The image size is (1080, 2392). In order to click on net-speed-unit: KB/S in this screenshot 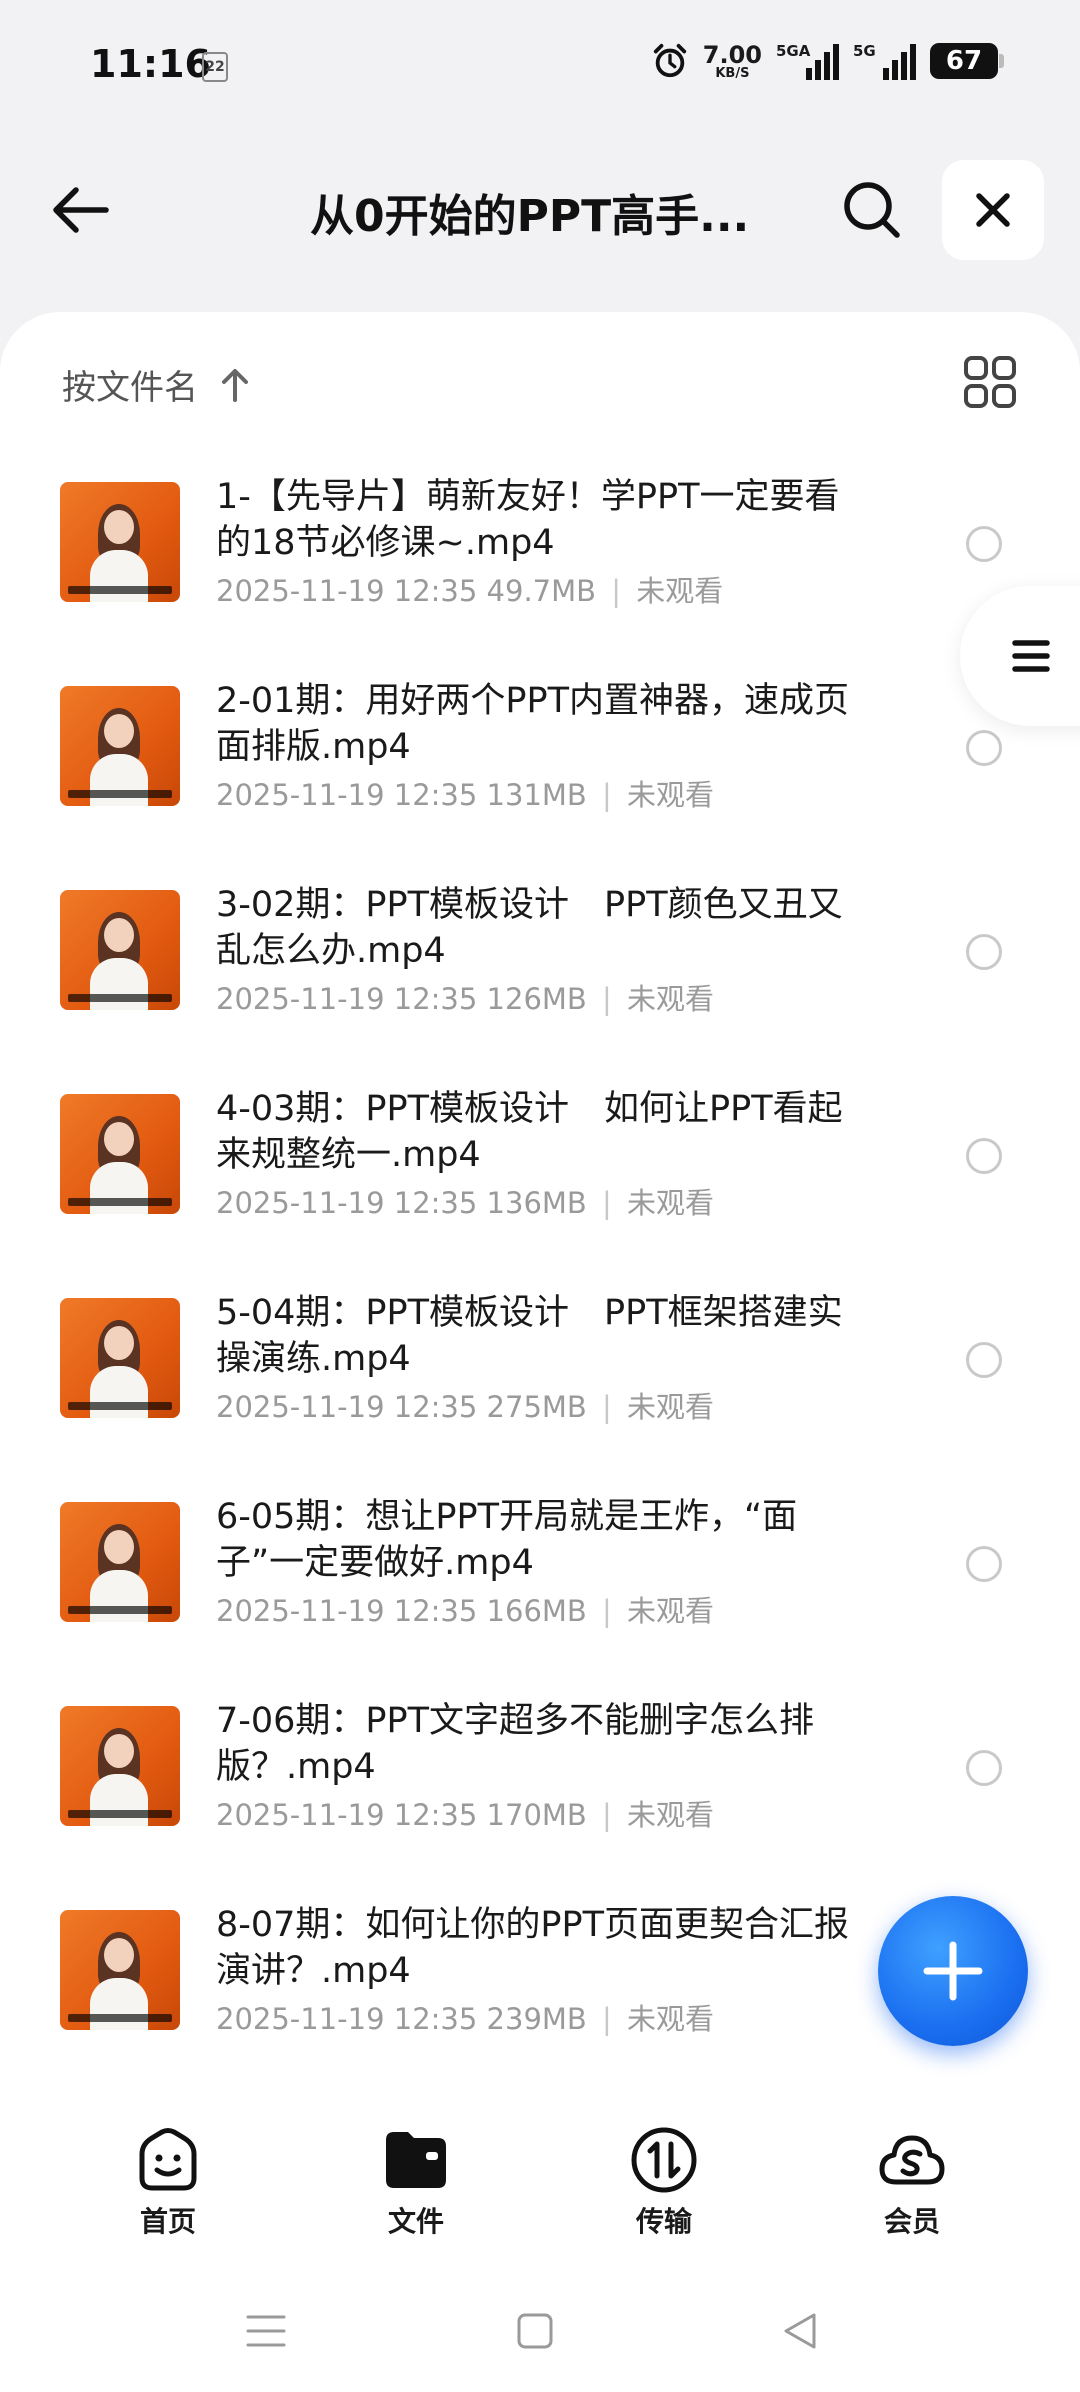, I will do `click(732, 73)`.